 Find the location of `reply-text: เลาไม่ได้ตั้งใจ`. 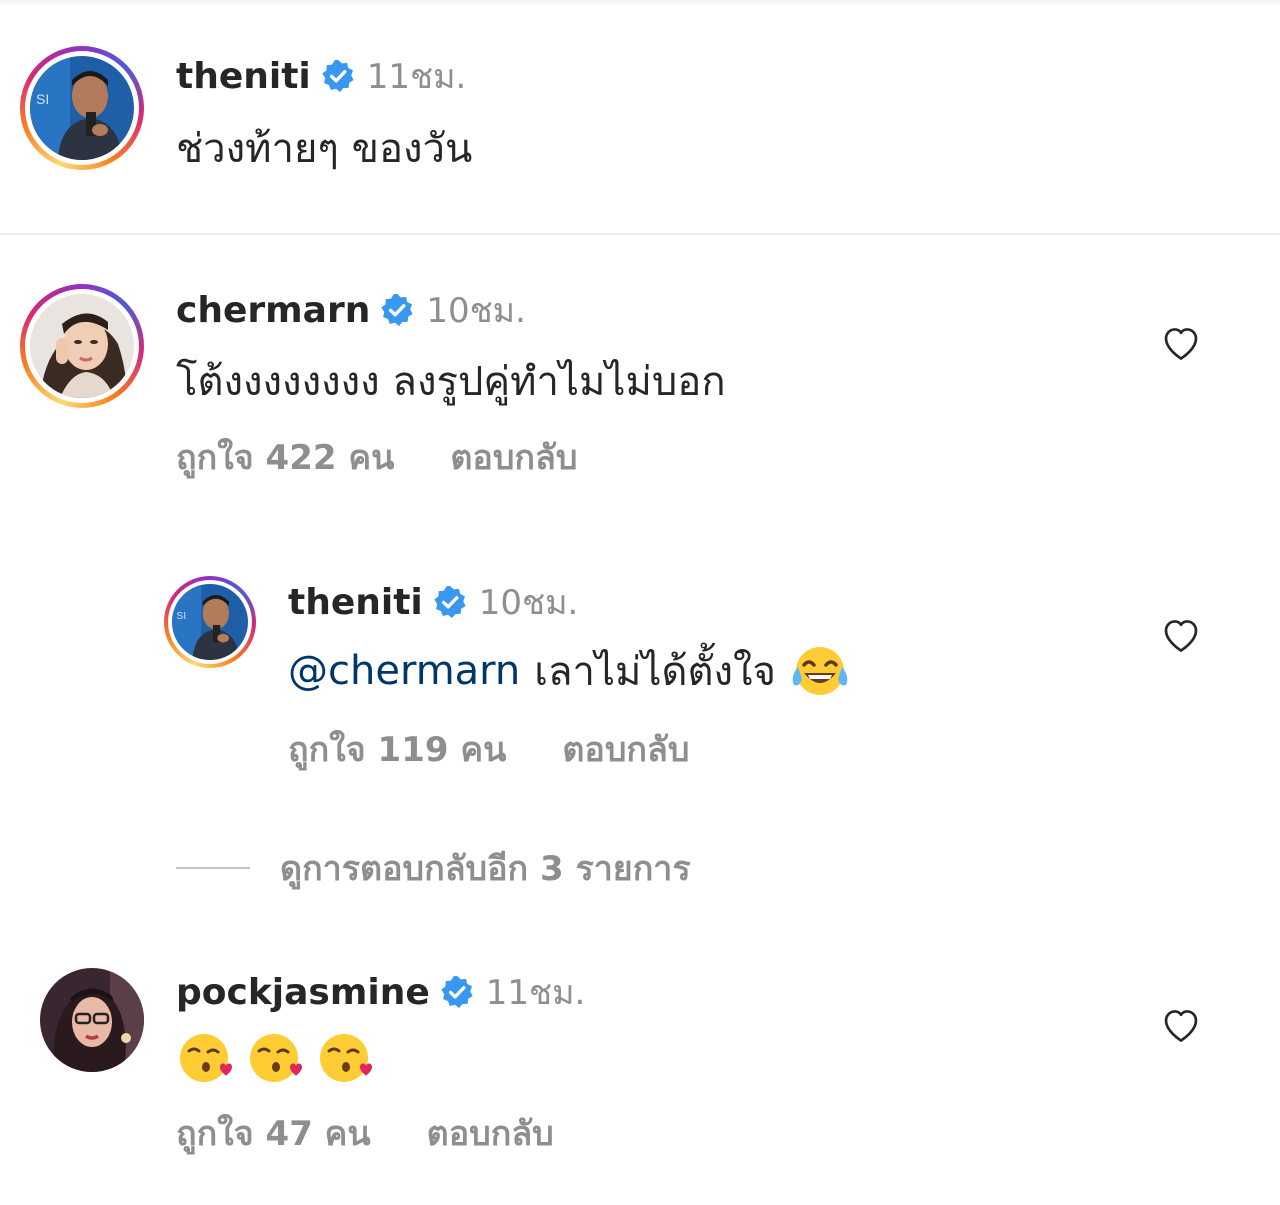

reply-text: เลาไม่ได้ตั้งใจ is located at coordinates (655, 672).